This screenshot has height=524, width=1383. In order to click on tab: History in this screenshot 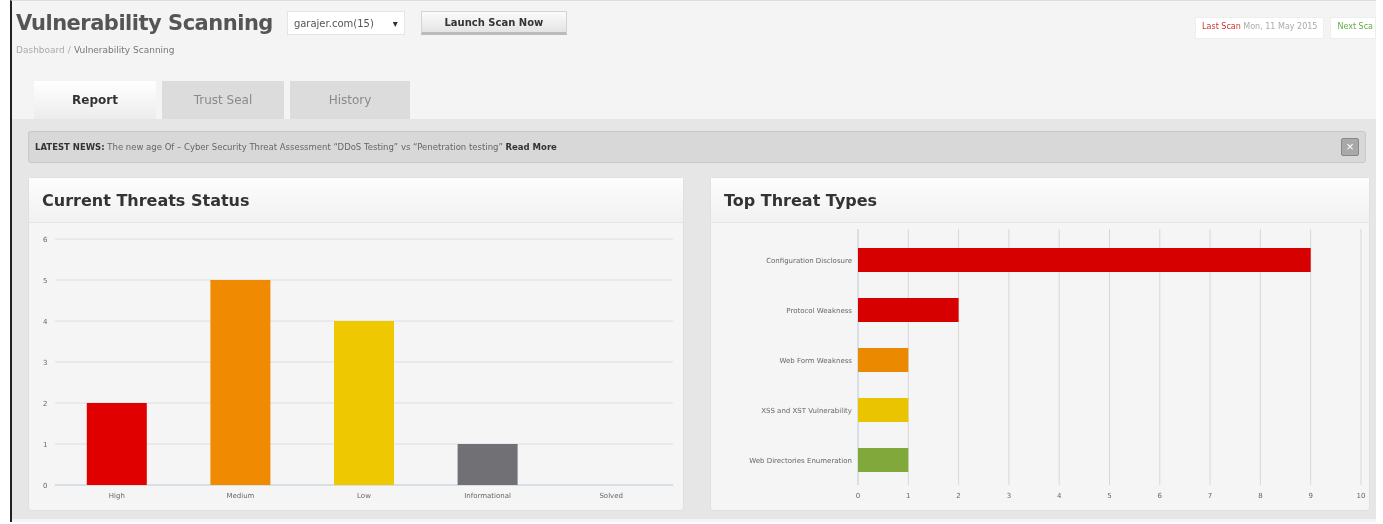, I will do `click(350, 100)`.